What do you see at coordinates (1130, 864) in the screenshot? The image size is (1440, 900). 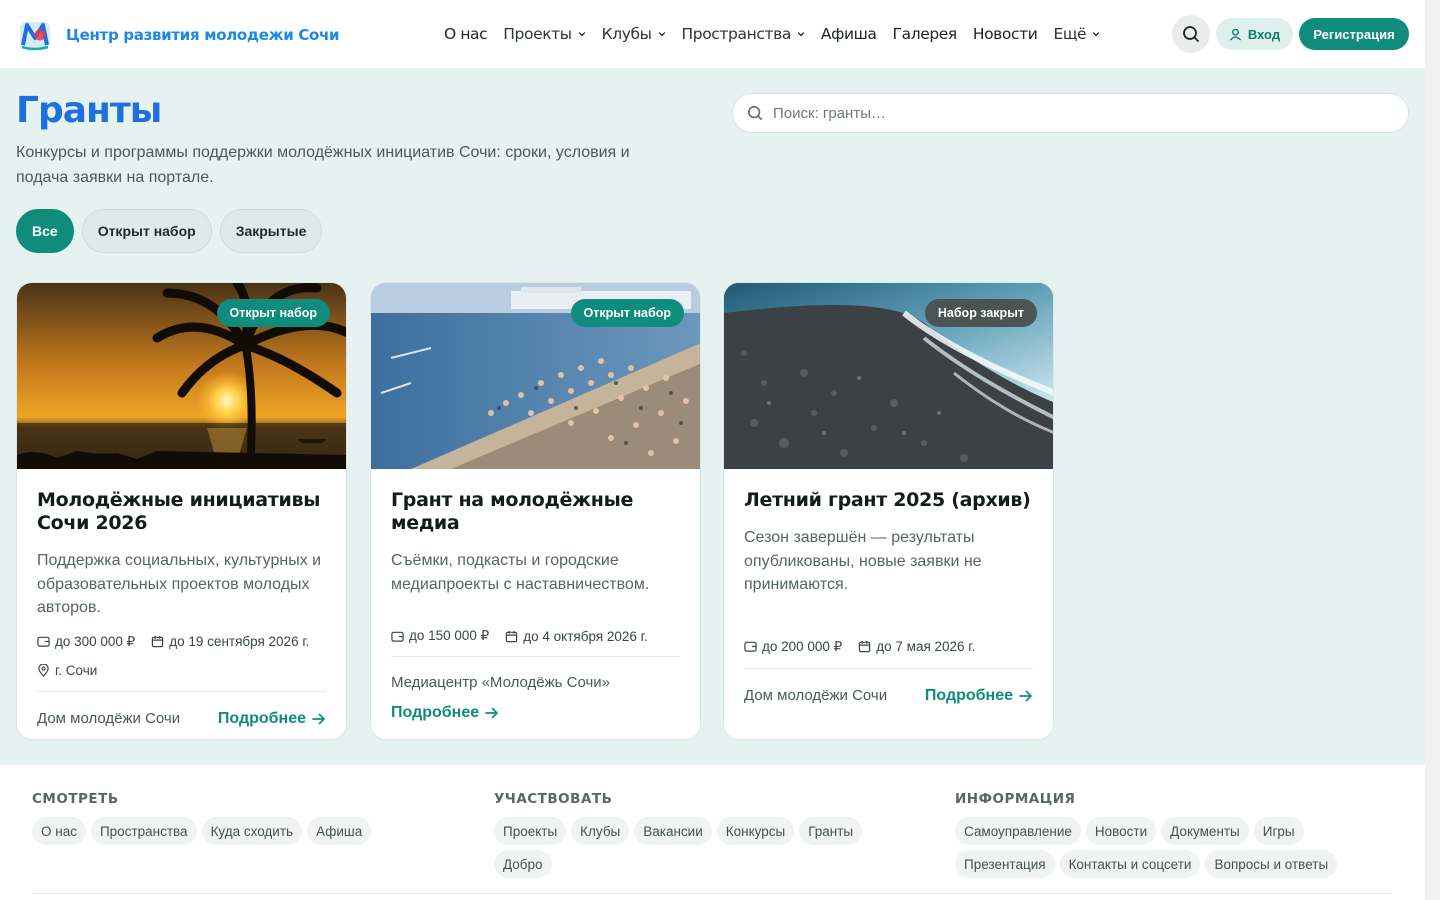 I see `footer-link: Контакты и соцсети` at bounding box center [1130, 864].